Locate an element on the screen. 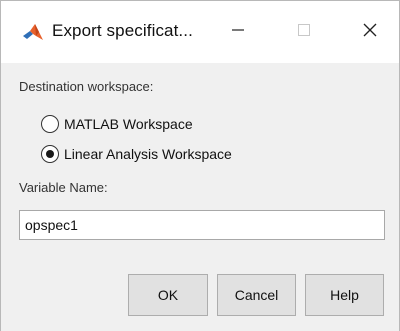 This screenshot has height=331, width=400. radio-button-checked-icon is located at coordinates (50, 154).